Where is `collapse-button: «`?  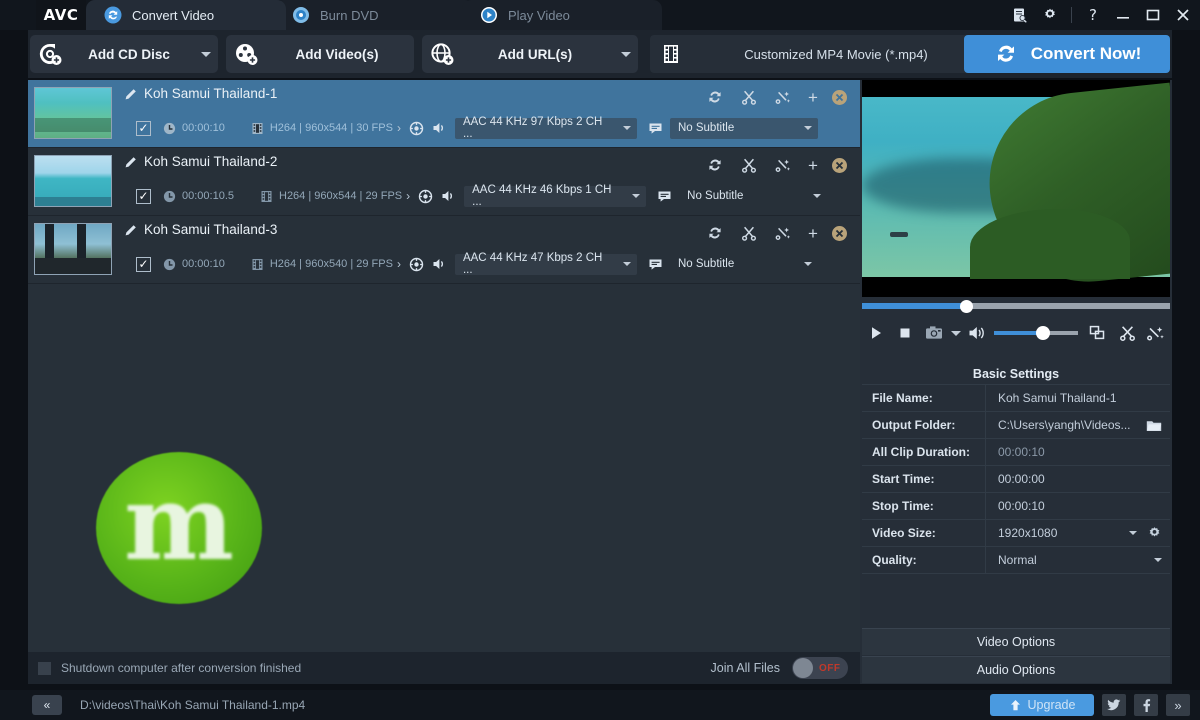 collapse-button: « is located at coordinates (47, 705).